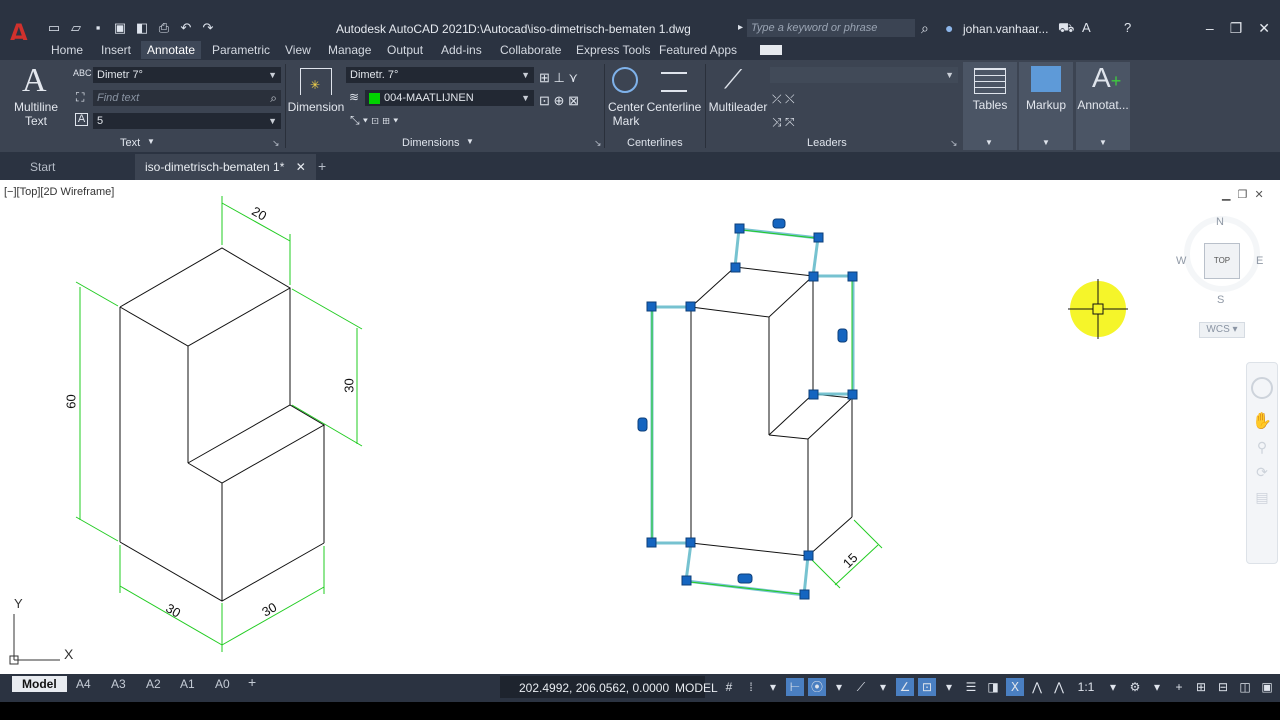 Image resolution: width=1280 pixels, height=720 pixels. Describe the element at coordinates (993, 687) in the screenshot. I see `transparency-icon: ◨` at that location.